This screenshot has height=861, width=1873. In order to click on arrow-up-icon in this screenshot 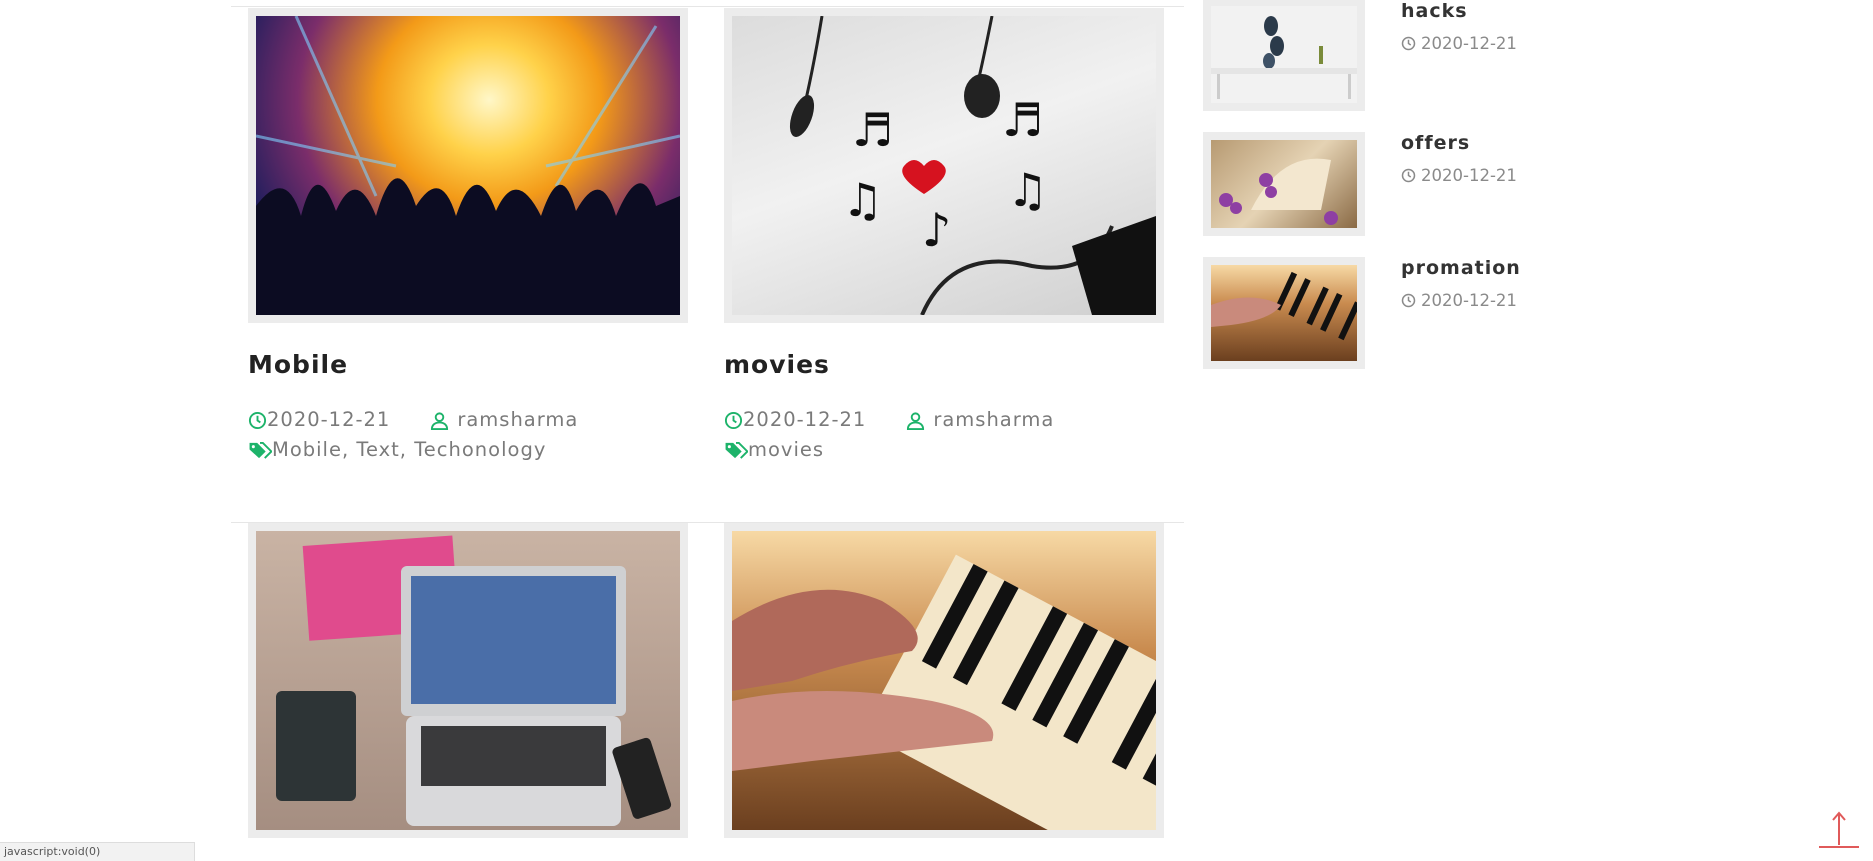, I will do `click(1839, 829)`.